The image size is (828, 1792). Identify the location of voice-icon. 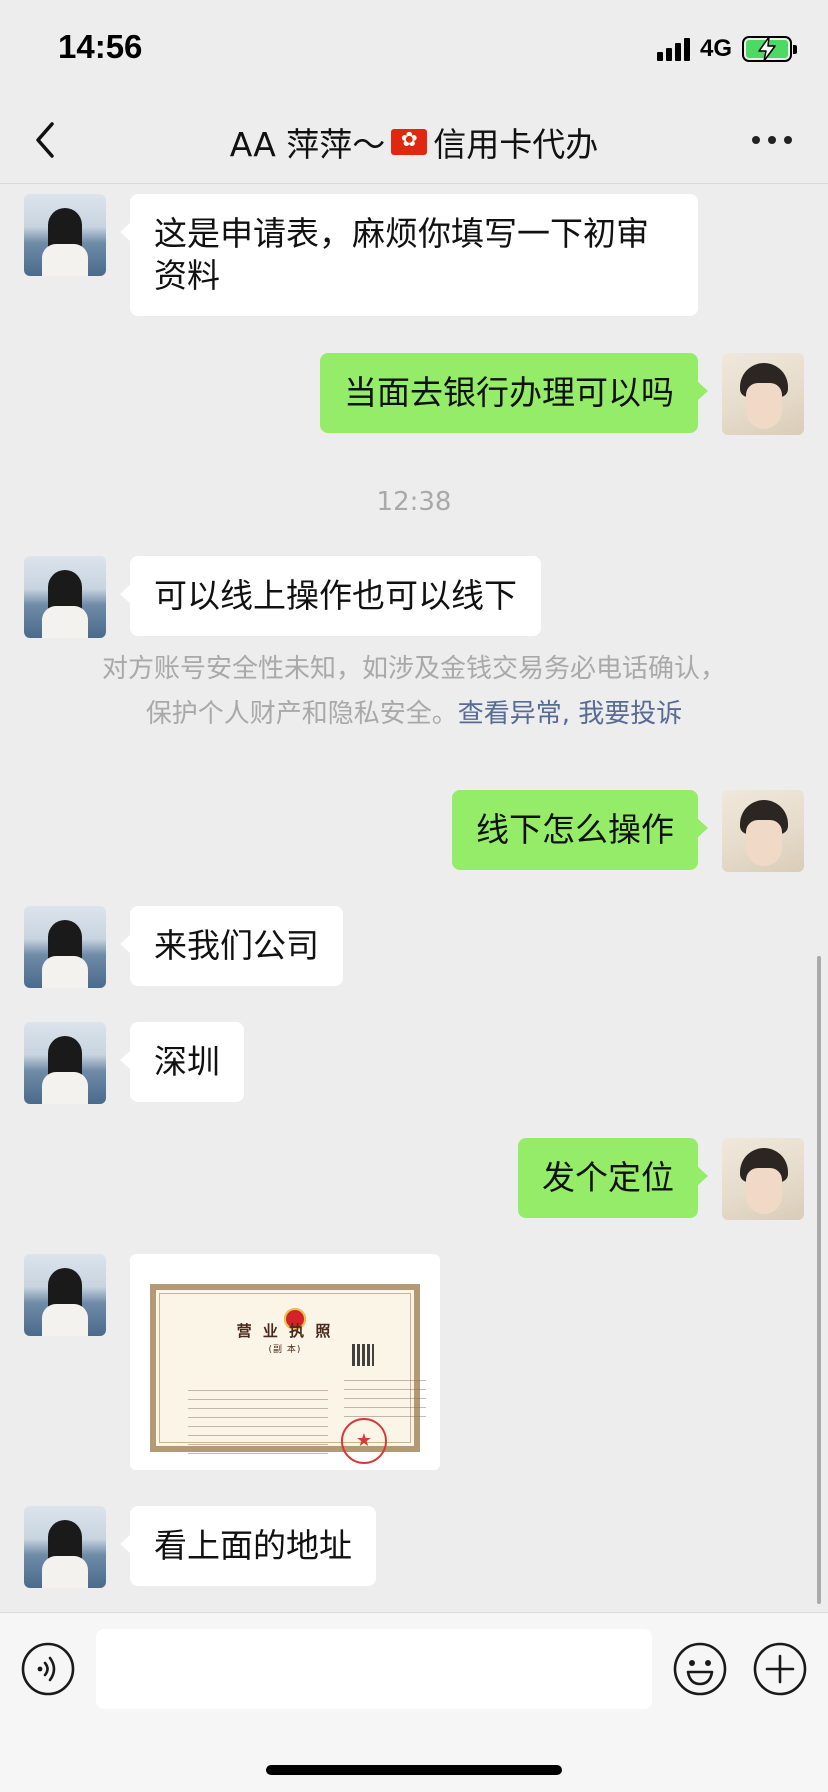
(48, 1669).